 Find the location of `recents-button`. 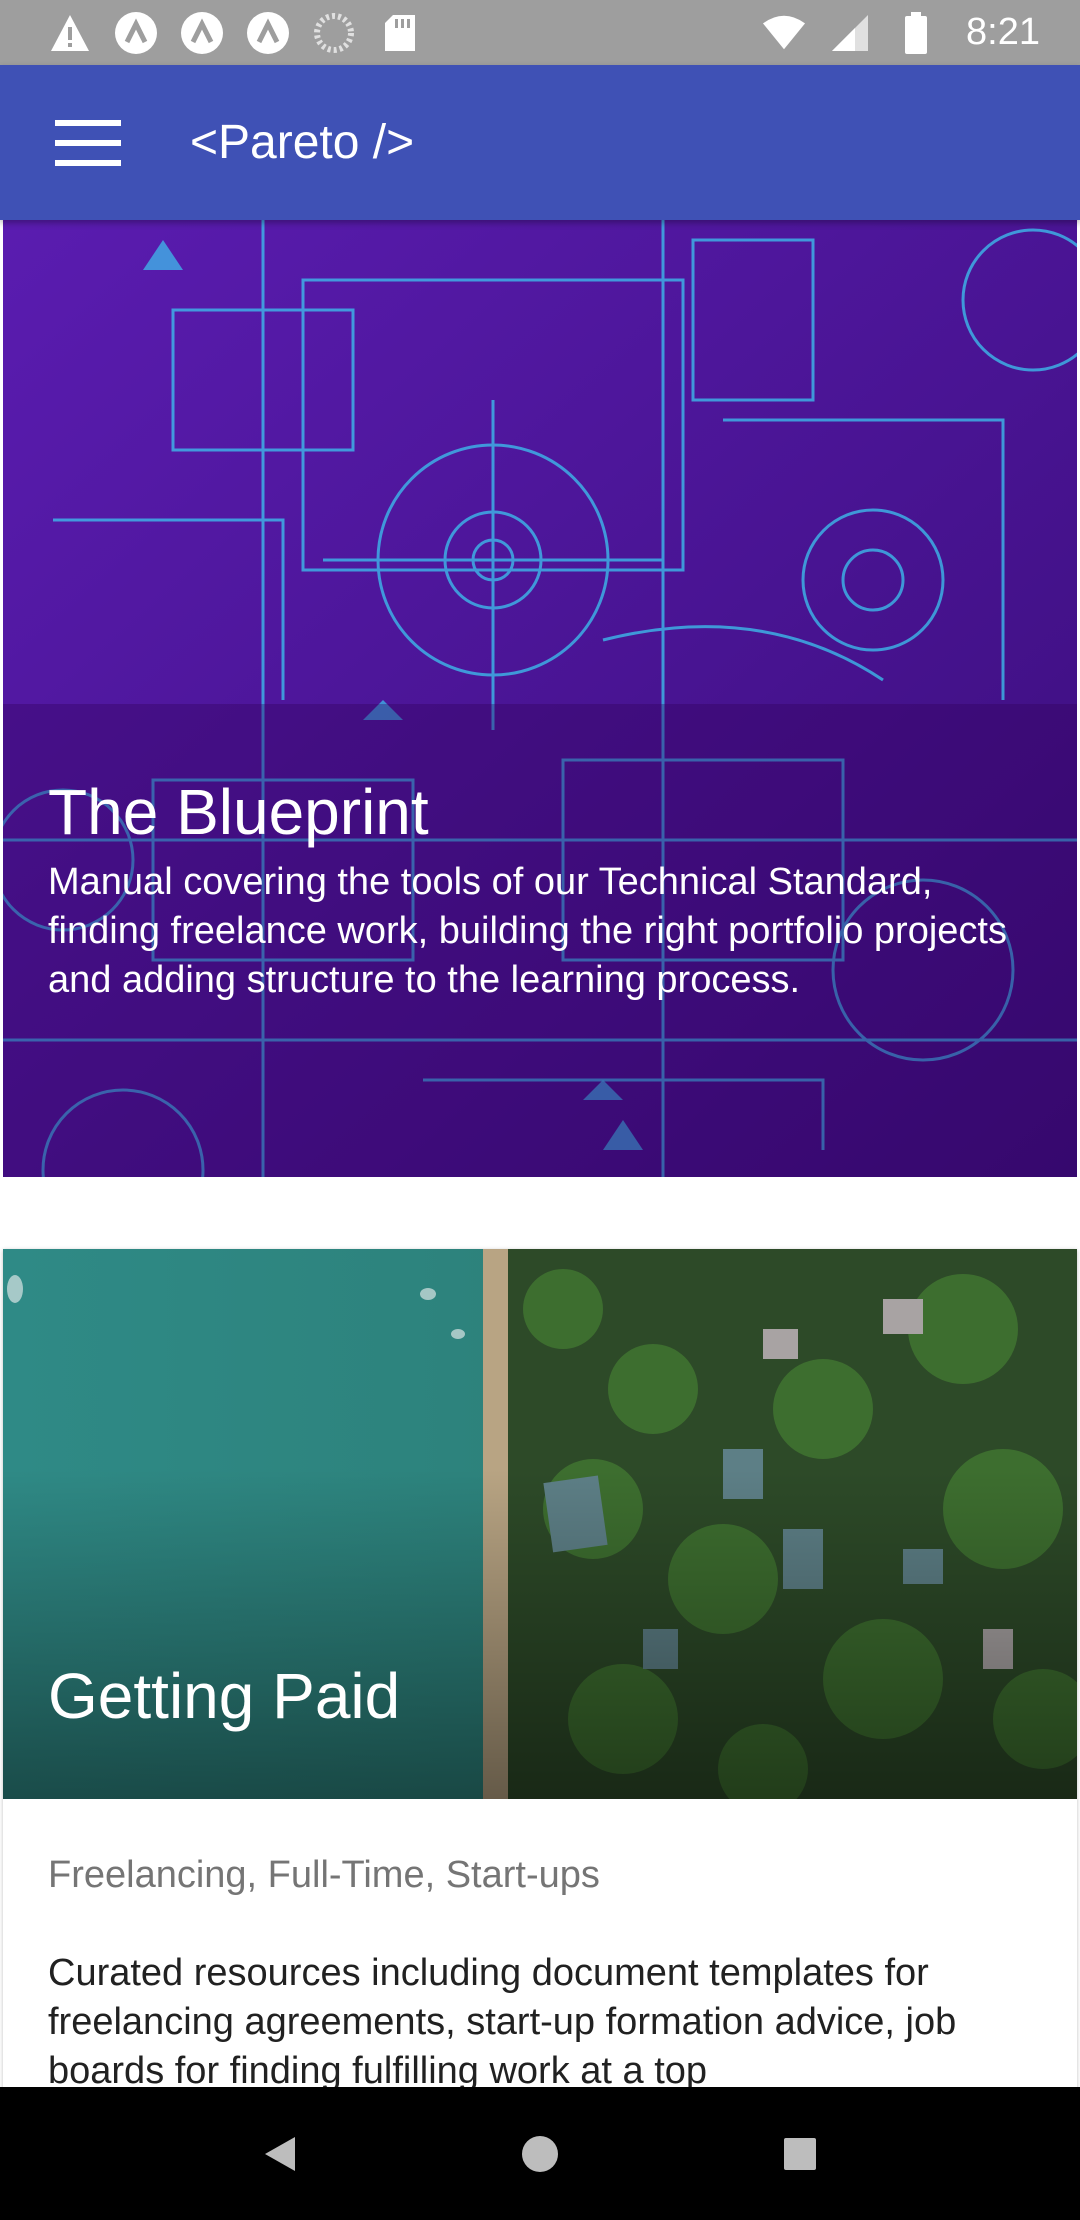

recents-button is located at coordinates (800, 2154).